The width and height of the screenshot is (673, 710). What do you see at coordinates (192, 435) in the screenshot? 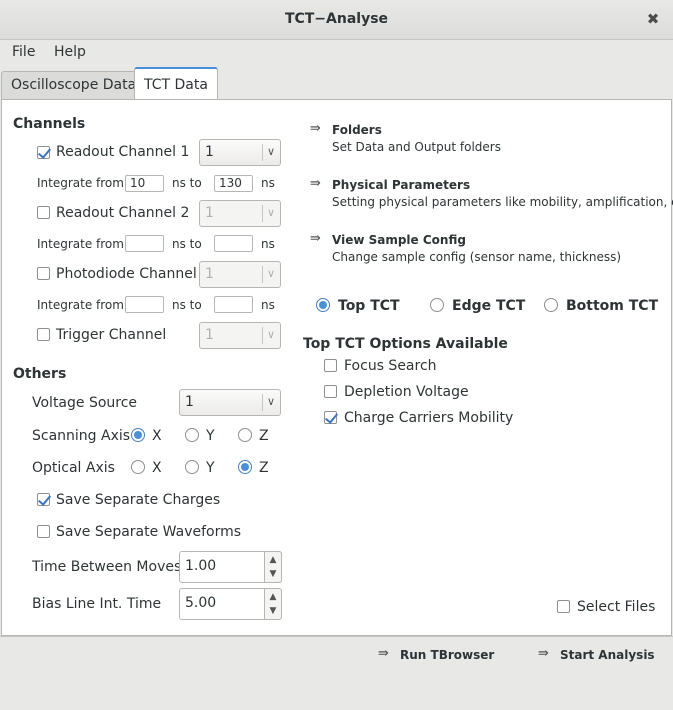
I see `scanning-axis-y-radio` at bounding box center [192, 435].